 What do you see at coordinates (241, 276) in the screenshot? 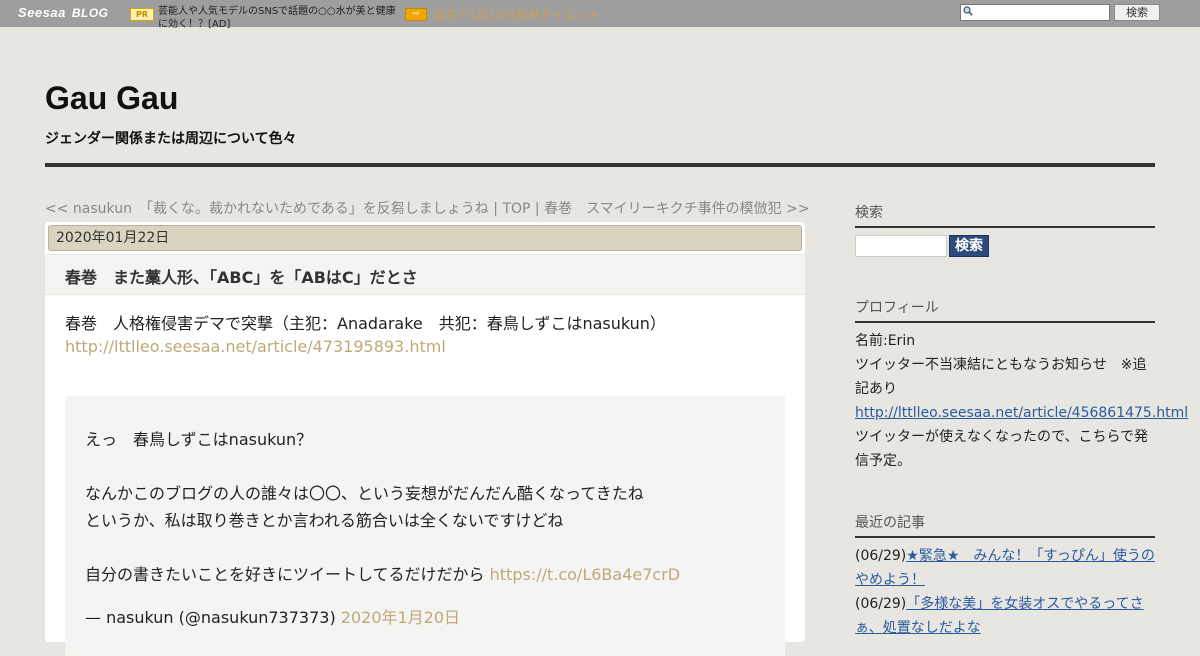
I see `article-title: 春巻 また藁人形、「ABC」を「ABはC」だとさ` at bounding box center [241, 276].